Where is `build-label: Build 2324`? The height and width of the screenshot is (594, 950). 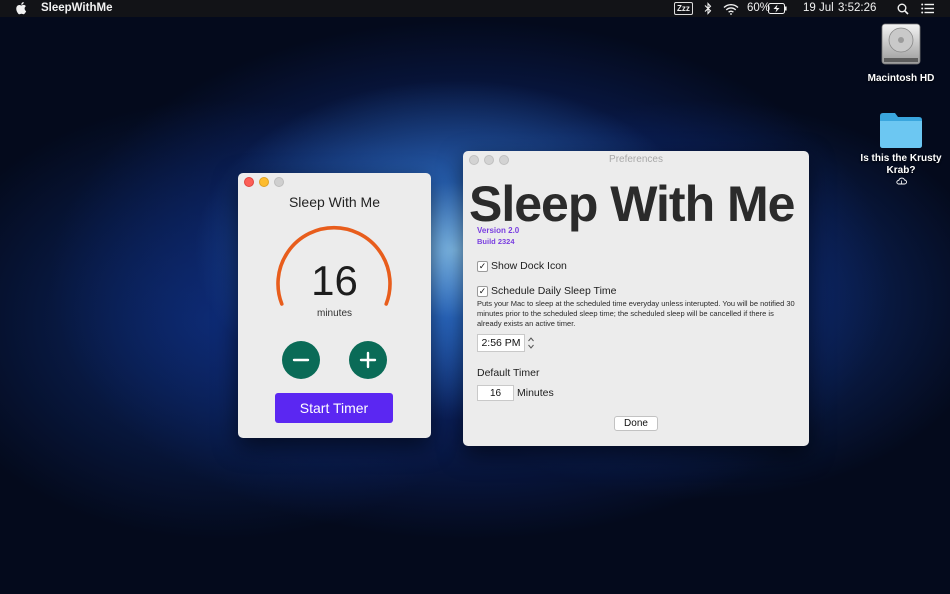
build-label: Build 2324 is located at coordinates (496, 241).